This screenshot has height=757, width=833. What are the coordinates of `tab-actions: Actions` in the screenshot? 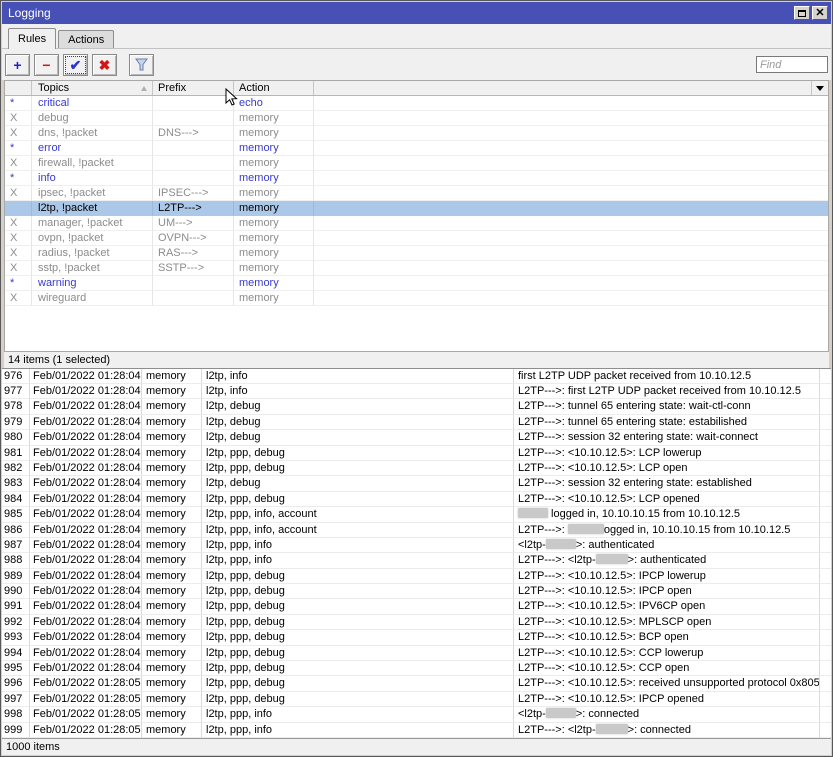 It's located at (86, 39).